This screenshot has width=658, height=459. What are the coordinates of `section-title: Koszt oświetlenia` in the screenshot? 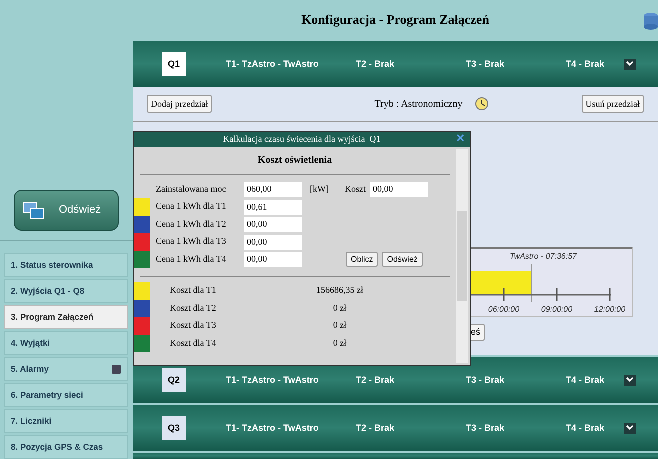 It's located at (295, 161).